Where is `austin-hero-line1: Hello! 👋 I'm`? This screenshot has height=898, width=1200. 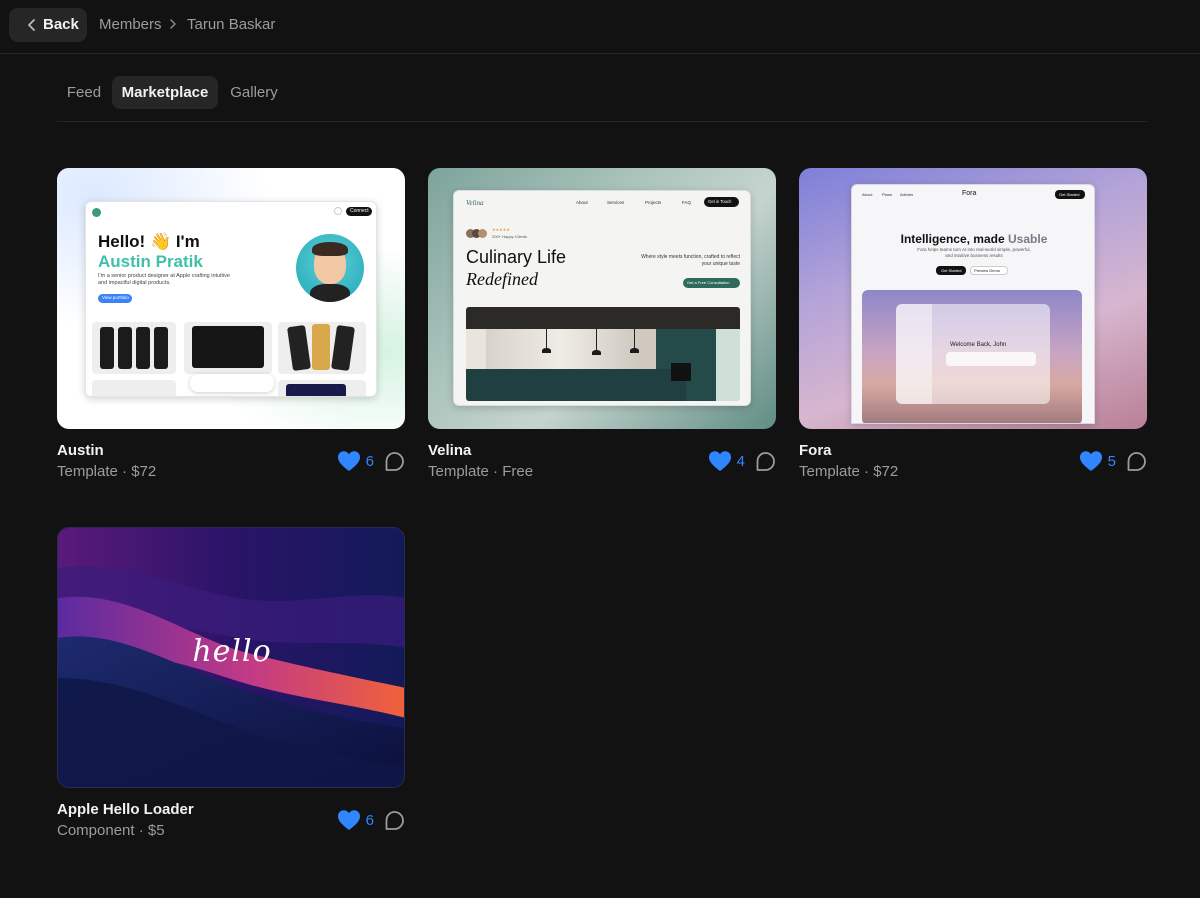 austin-hero-line1: Hello! 👋 I'm is located at coordinates (149, 241).